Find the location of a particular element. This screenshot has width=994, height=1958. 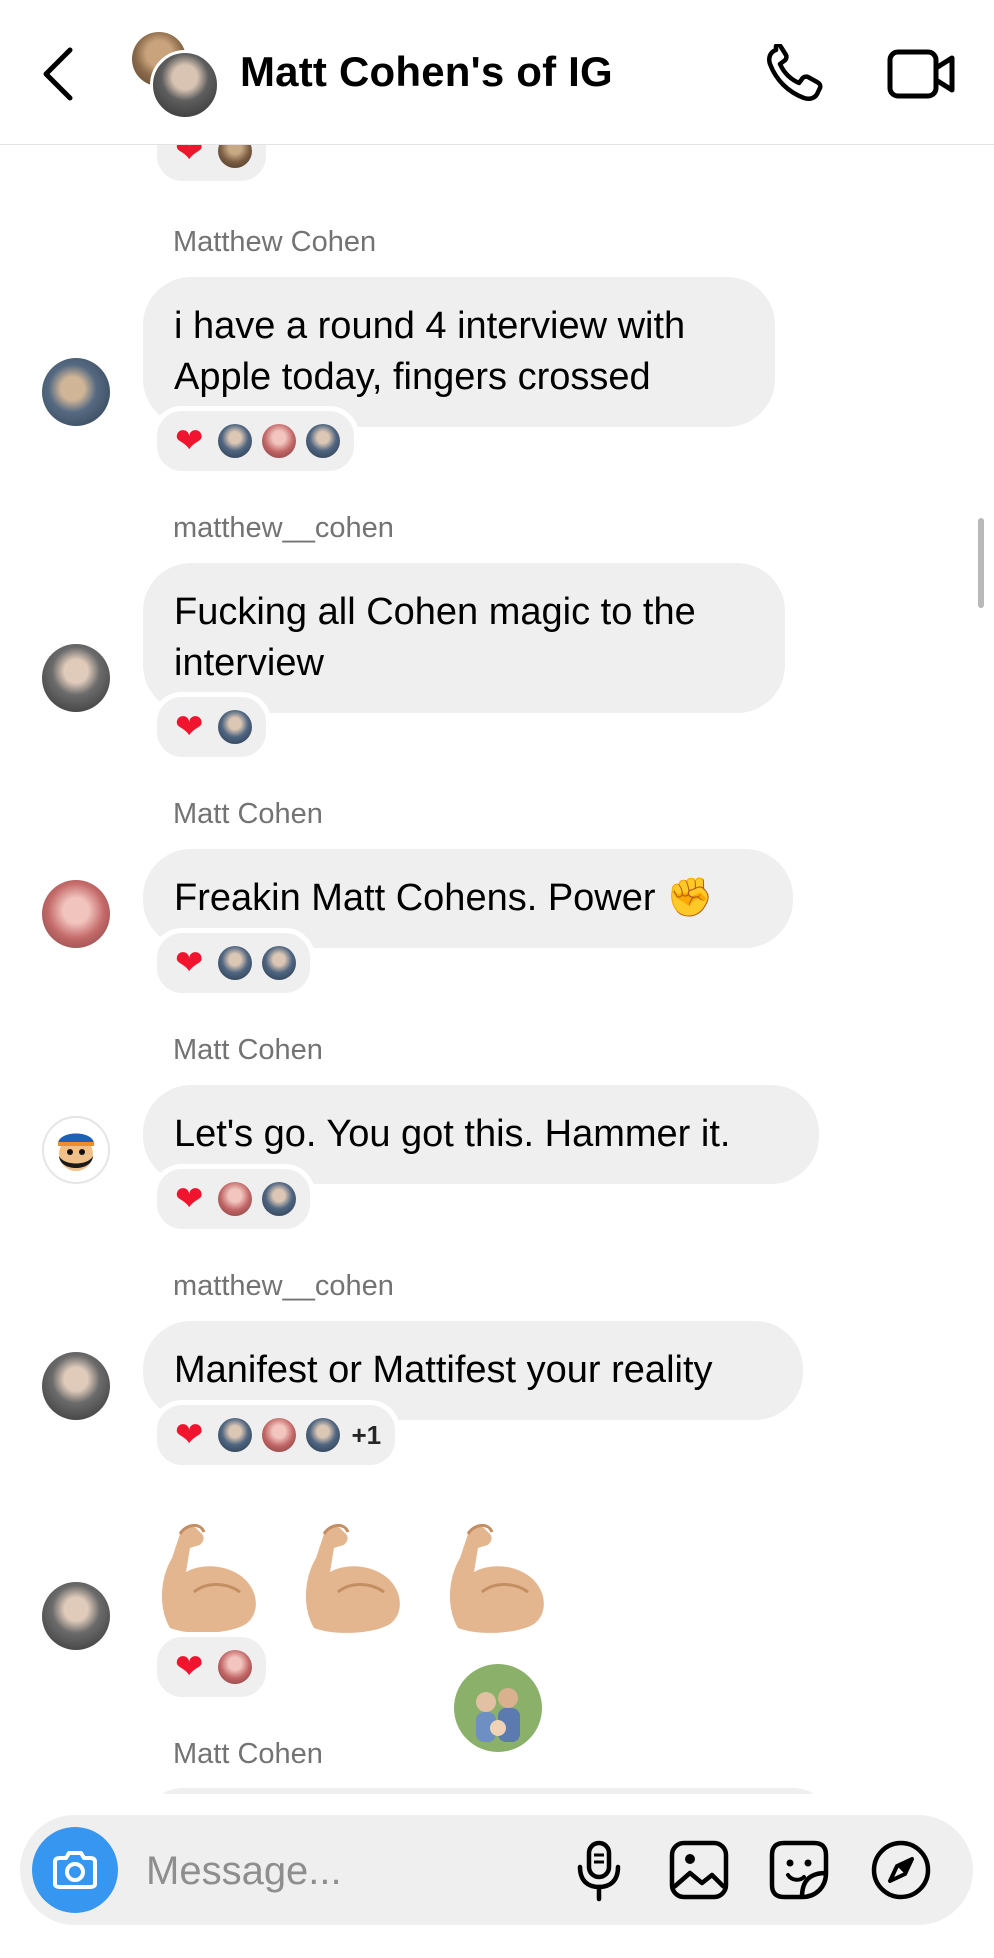

camera-button is located at coordinates (75, 1870).